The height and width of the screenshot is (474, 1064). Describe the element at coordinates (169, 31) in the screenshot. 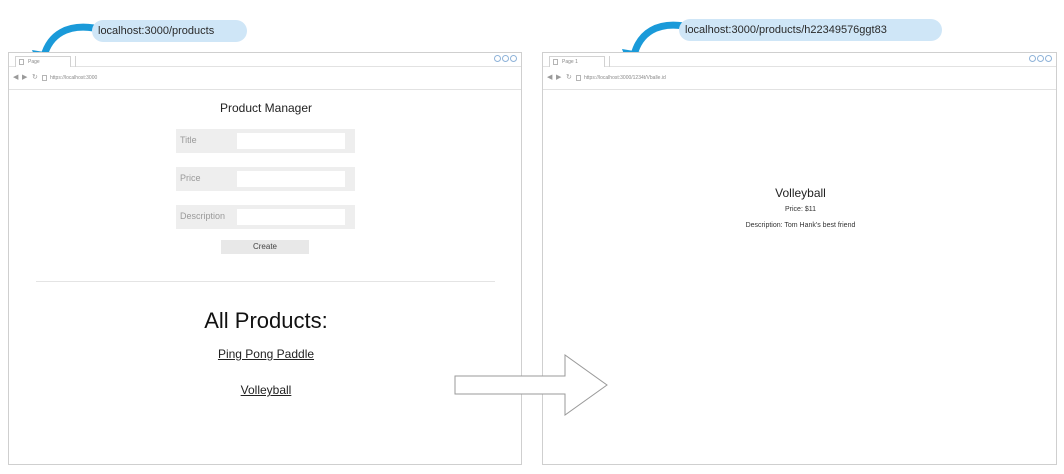

I see `url-annotation-products: localhost:3000/products` at that location.